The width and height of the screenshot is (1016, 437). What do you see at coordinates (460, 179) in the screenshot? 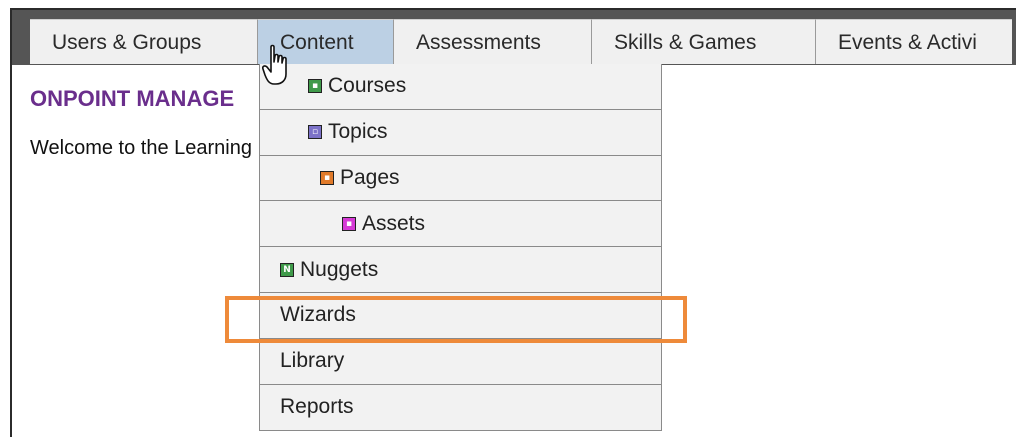
I see `menu-item-pages: ▪ Pages` at bounding box center [460, 179].